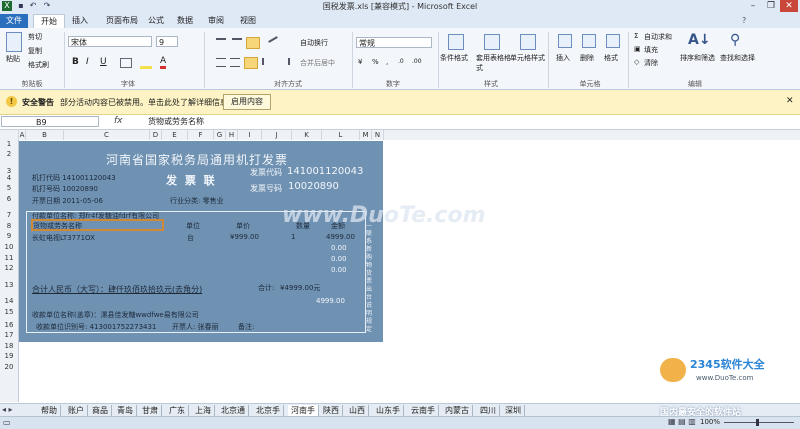 The width and height of the screenshot is (800, 429). Describe the element at coordinates (759, 422) in the screenshot. I see `zoom-slider` at that location.